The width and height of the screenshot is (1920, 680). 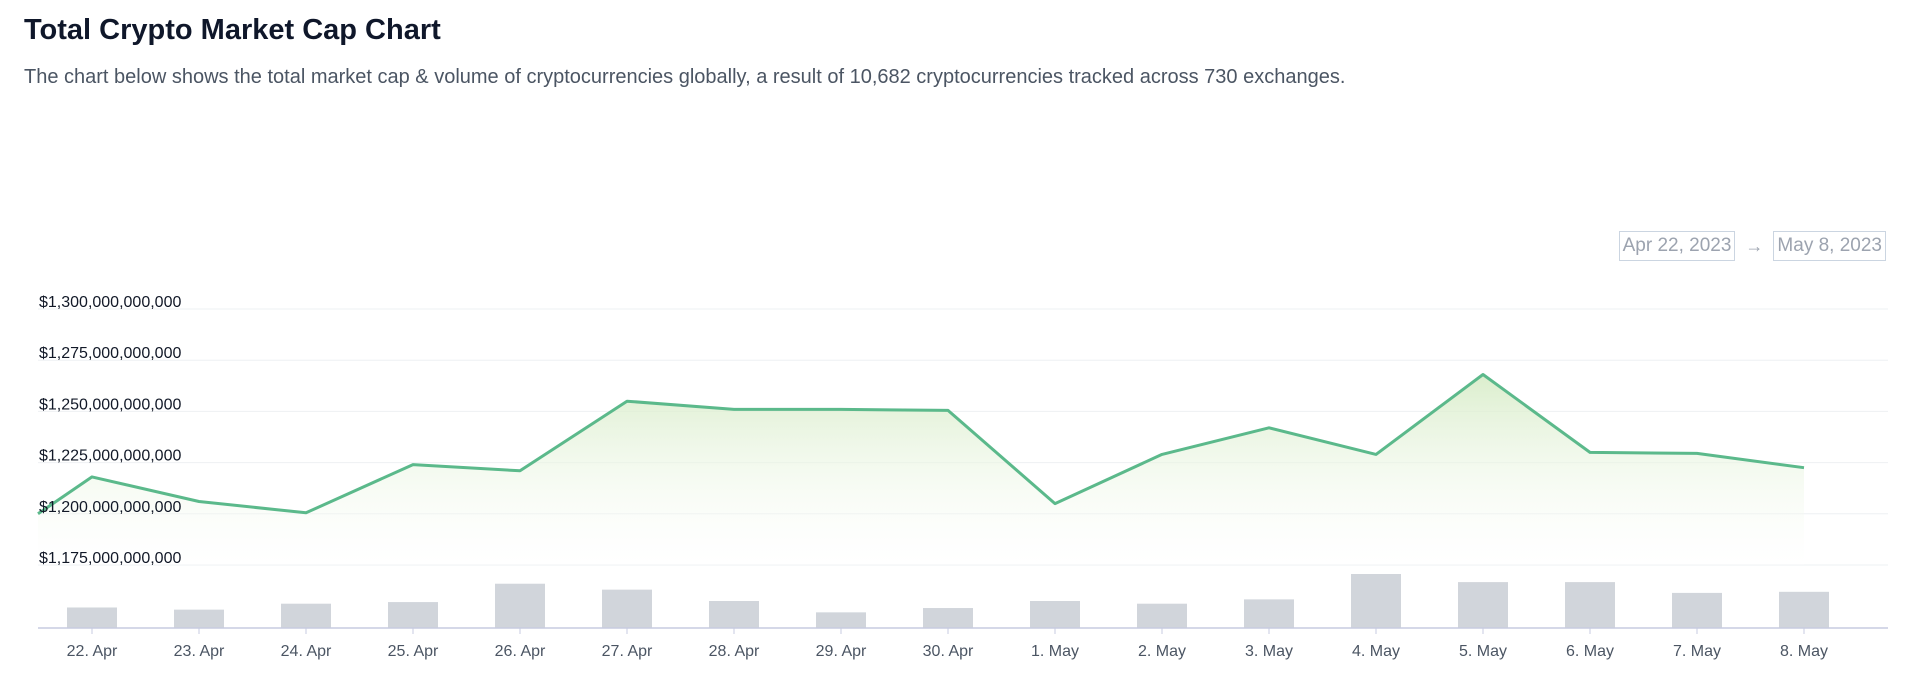 What do you see at coordinates (110, 353) in the screenshot?
I see `y-tick-label: $1,275,000,000,000` at bounding box center [110, 353].